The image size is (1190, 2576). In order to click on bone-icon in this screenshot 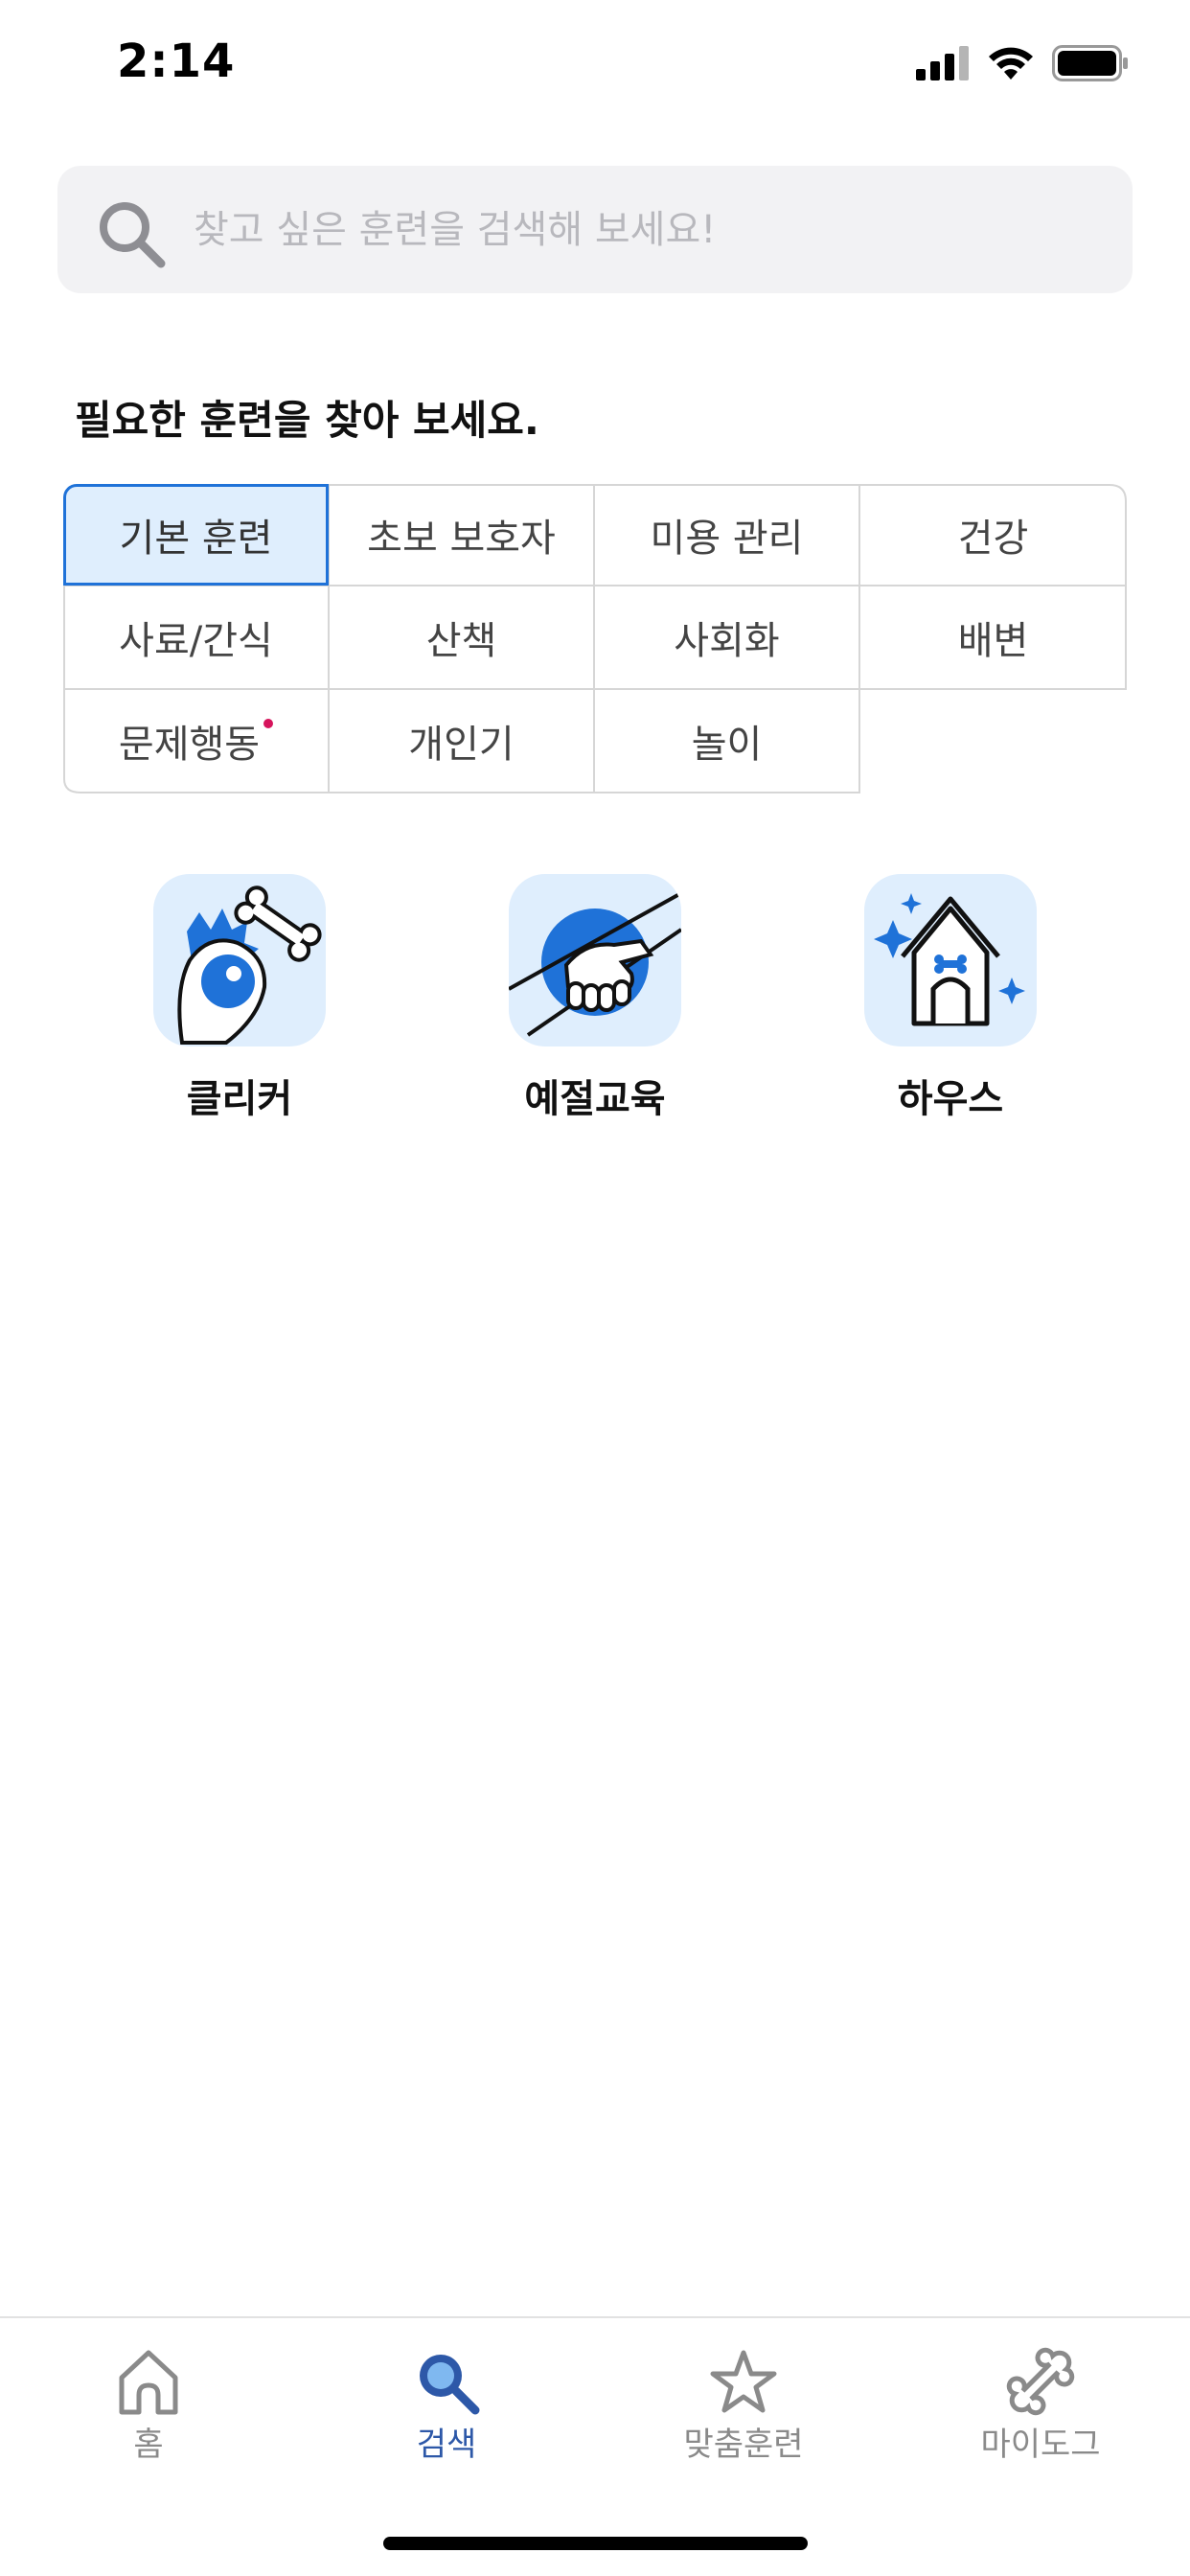, I will do `click(1040, 2381)`.